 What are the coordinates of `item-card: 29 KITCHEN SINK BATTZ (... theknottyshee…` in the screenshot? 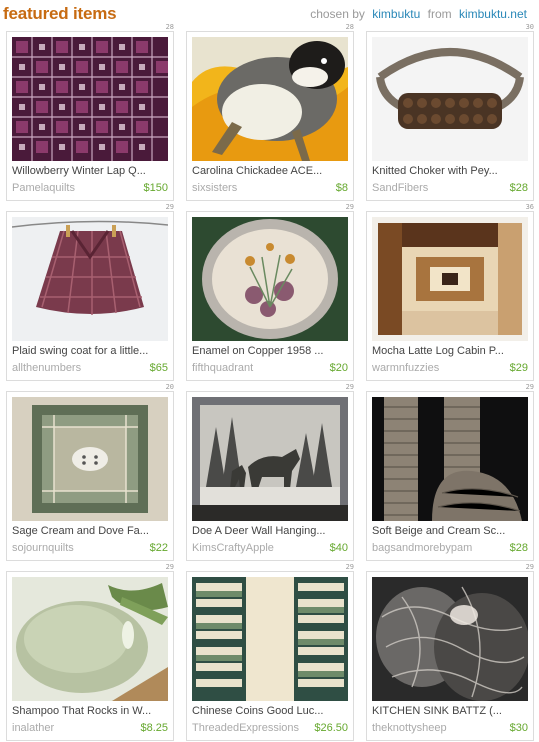 It's located at (450, 652).